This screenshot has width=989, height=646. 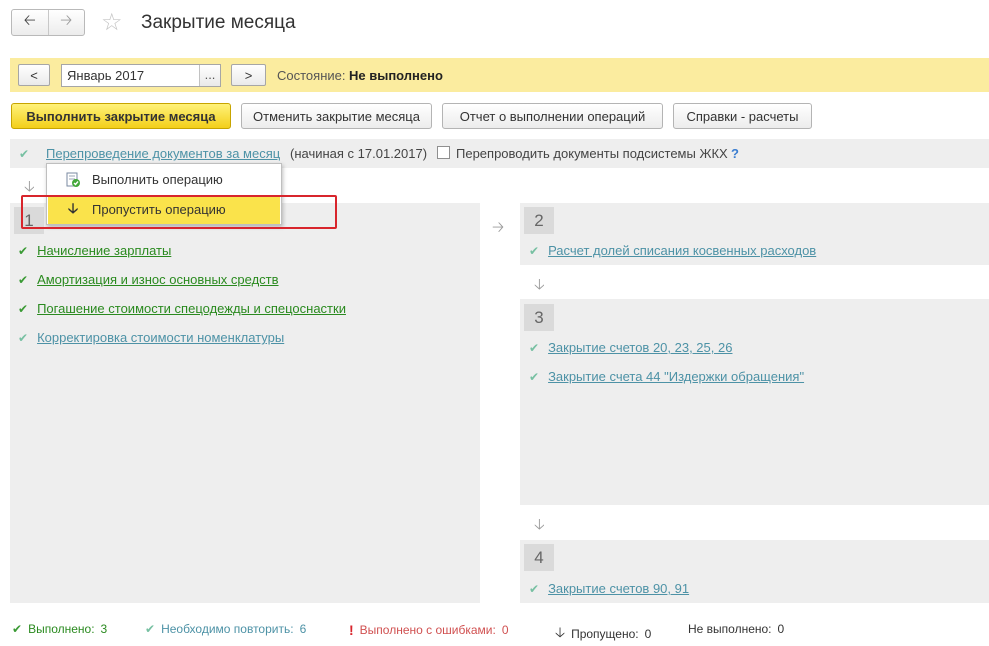 I want to click on help-icon: ?, so click(x=735, y=153).